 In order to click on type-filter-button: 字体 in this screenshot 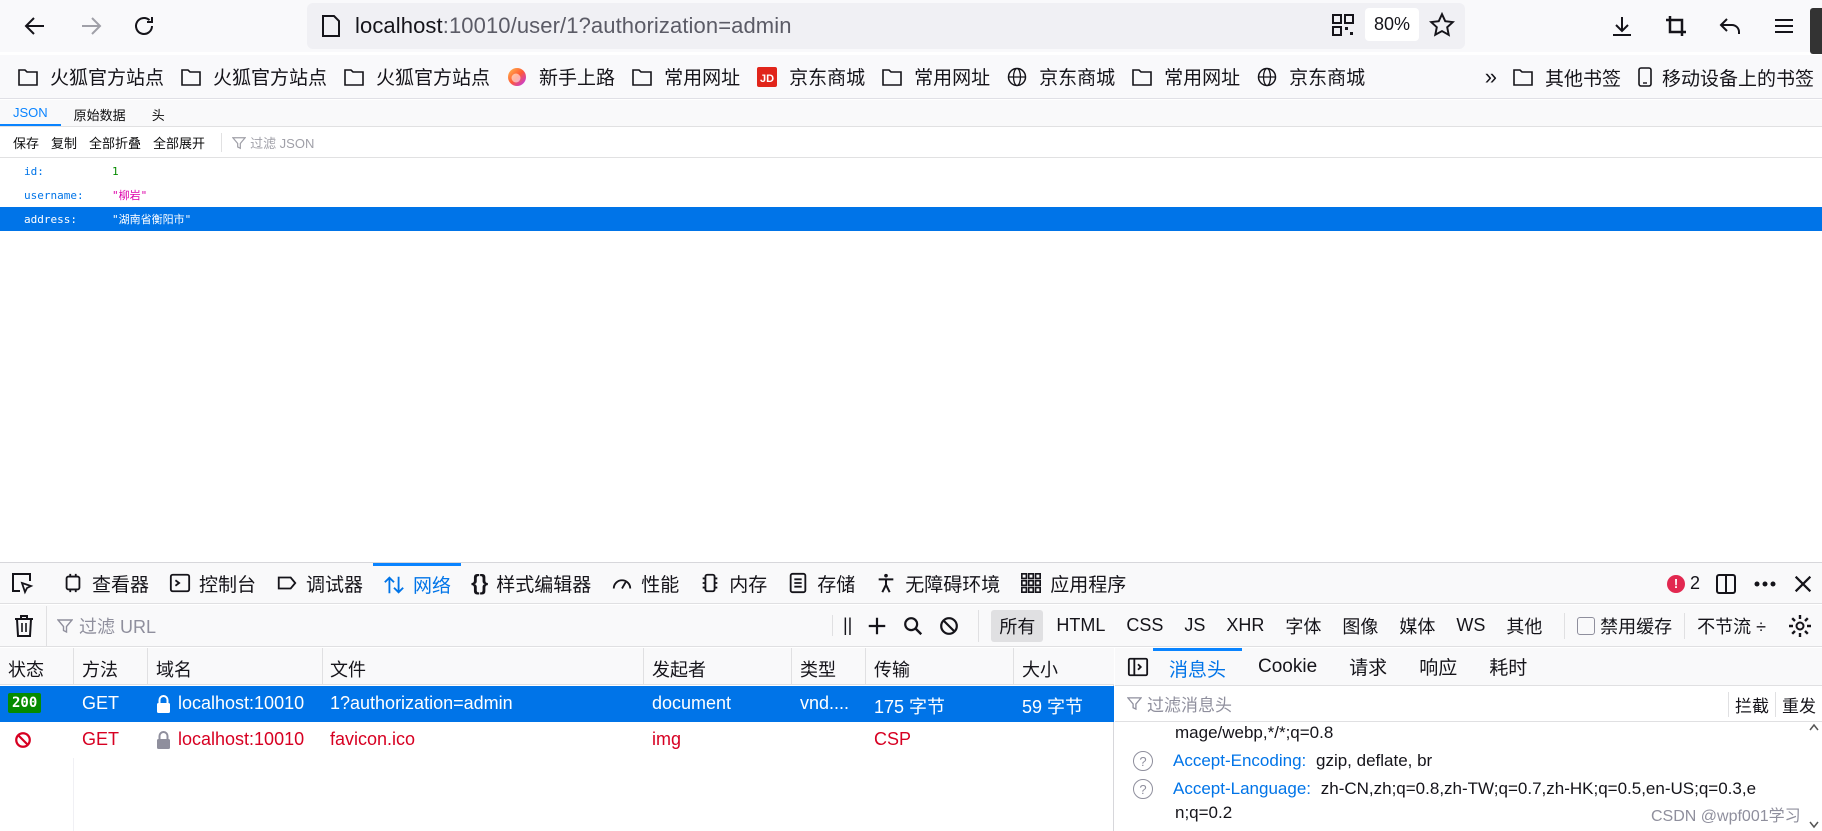, I will do `click(1303, 626)`.